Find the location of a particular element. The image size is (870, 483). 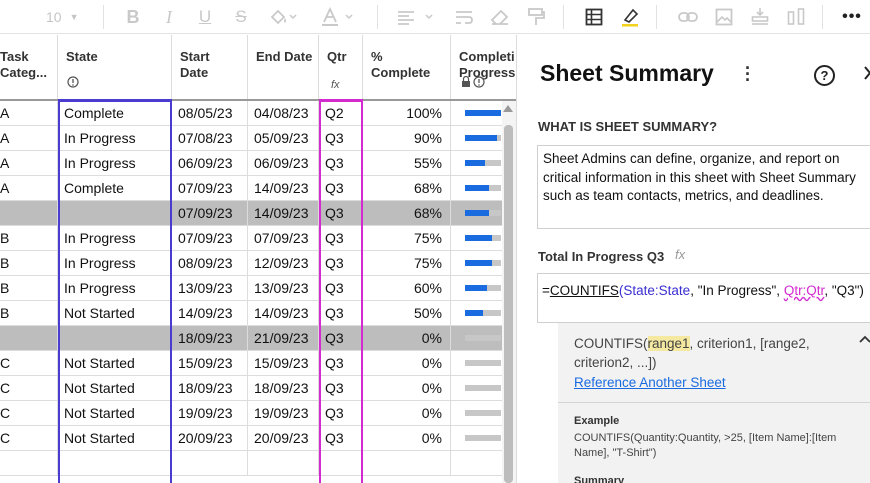

start-date-cell: 19/09/23 is located at coordinates (210, 413).